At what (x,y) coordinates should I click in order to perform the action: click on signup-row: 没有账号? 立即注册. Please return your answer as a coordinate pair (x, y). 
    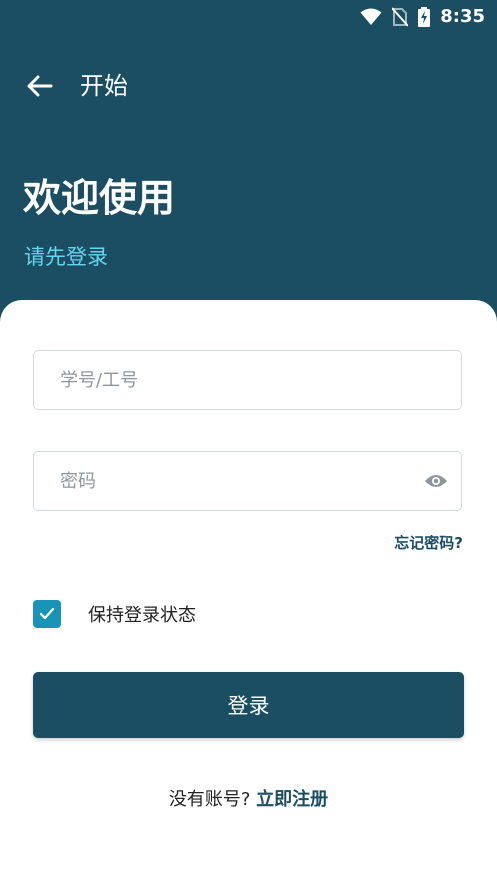
    Looking at the image, I should click on (248, 798).